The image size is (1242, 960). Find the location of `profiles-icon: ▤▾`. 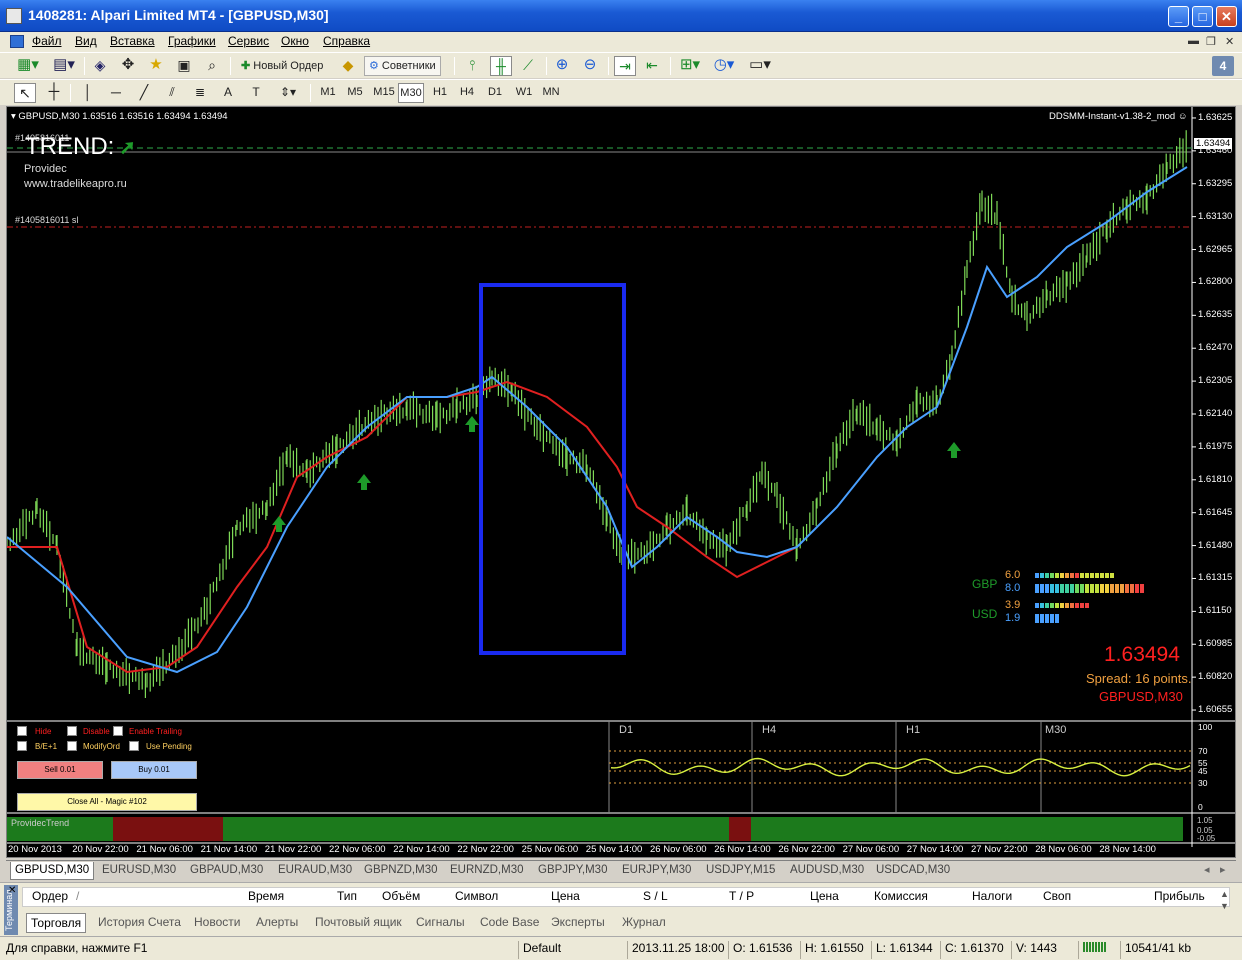

profiles-icon: ▤▾ is located at coordinates (64, 66).